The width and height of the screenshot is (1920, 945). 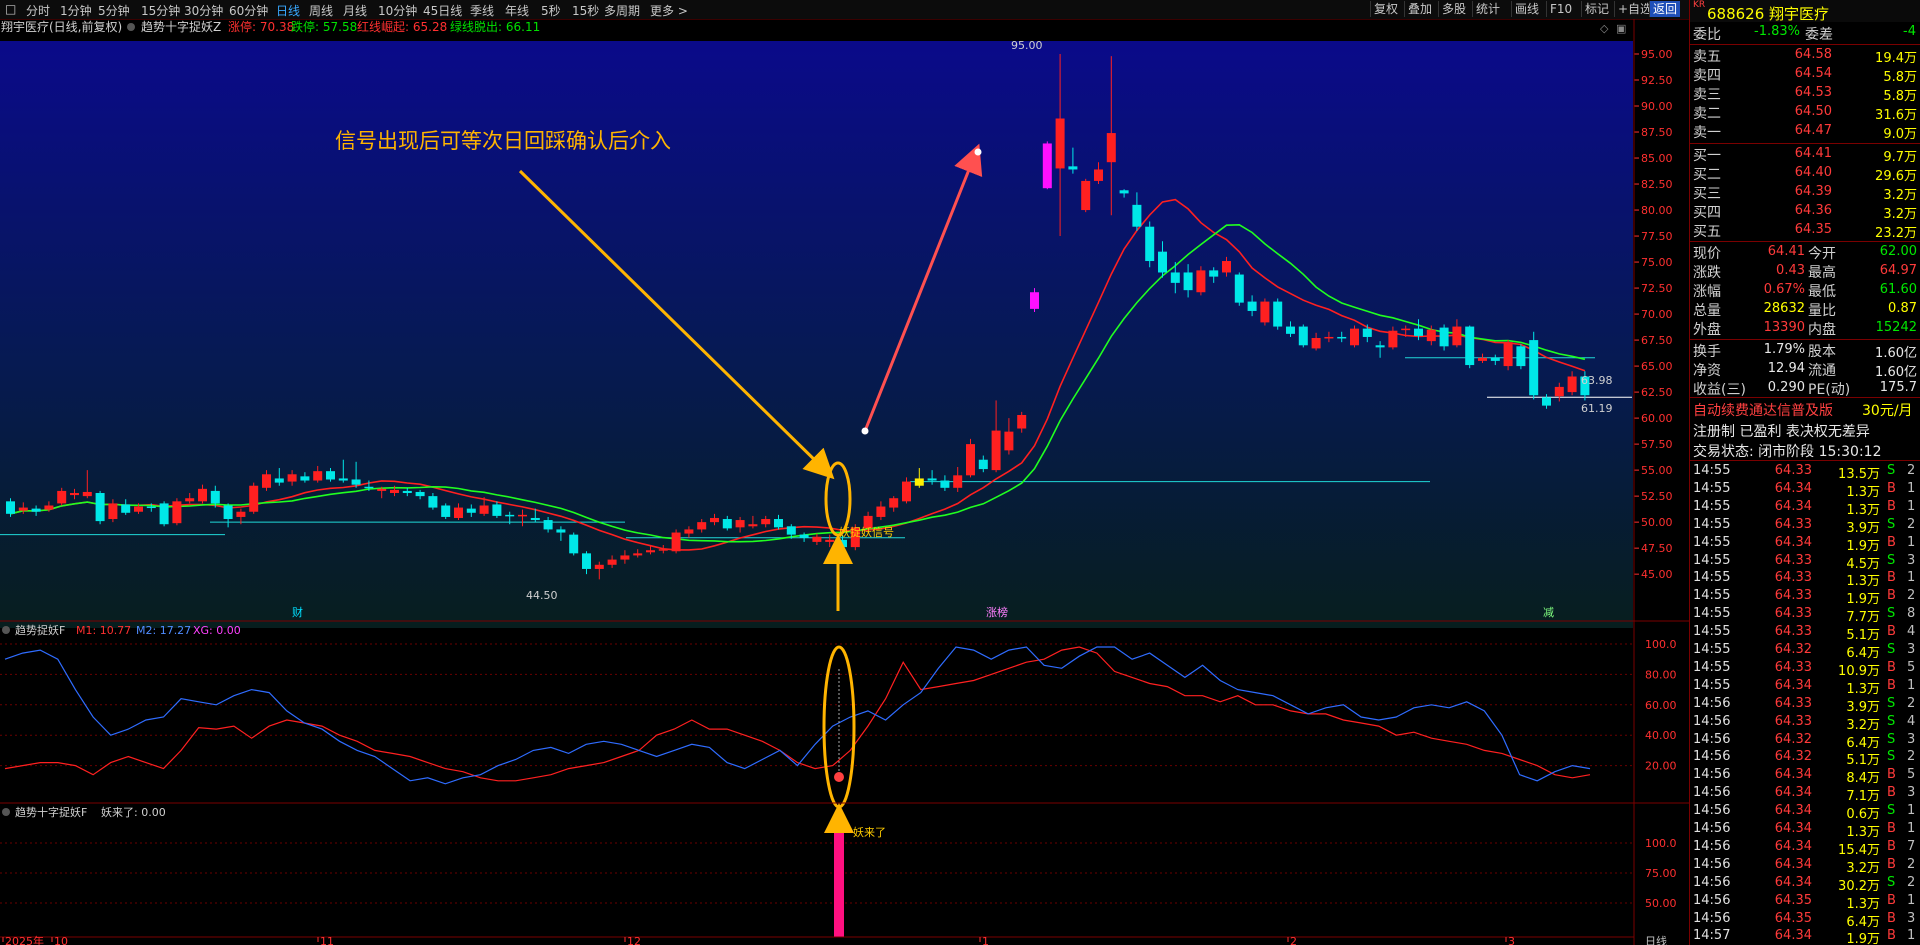 What do you see at coordinates (10, 9) in the screenshot?
I see `menu-icon: □` at bounding box center [10, 9].